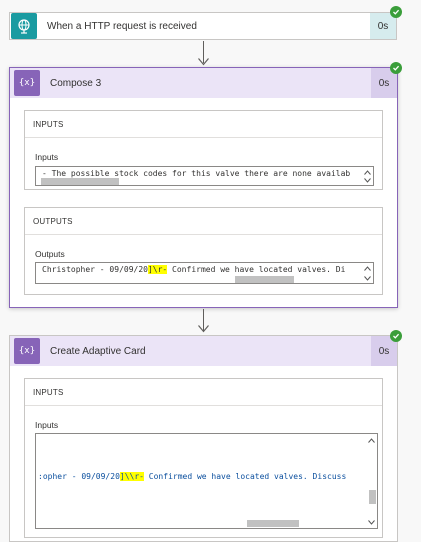 The height and width of the screenshot is (542, 421). What do you see at coordinates (203, 221) in the screenshot?
I see `compose-outputs-header: OUTPUTS` at bounding box center [203, 221].